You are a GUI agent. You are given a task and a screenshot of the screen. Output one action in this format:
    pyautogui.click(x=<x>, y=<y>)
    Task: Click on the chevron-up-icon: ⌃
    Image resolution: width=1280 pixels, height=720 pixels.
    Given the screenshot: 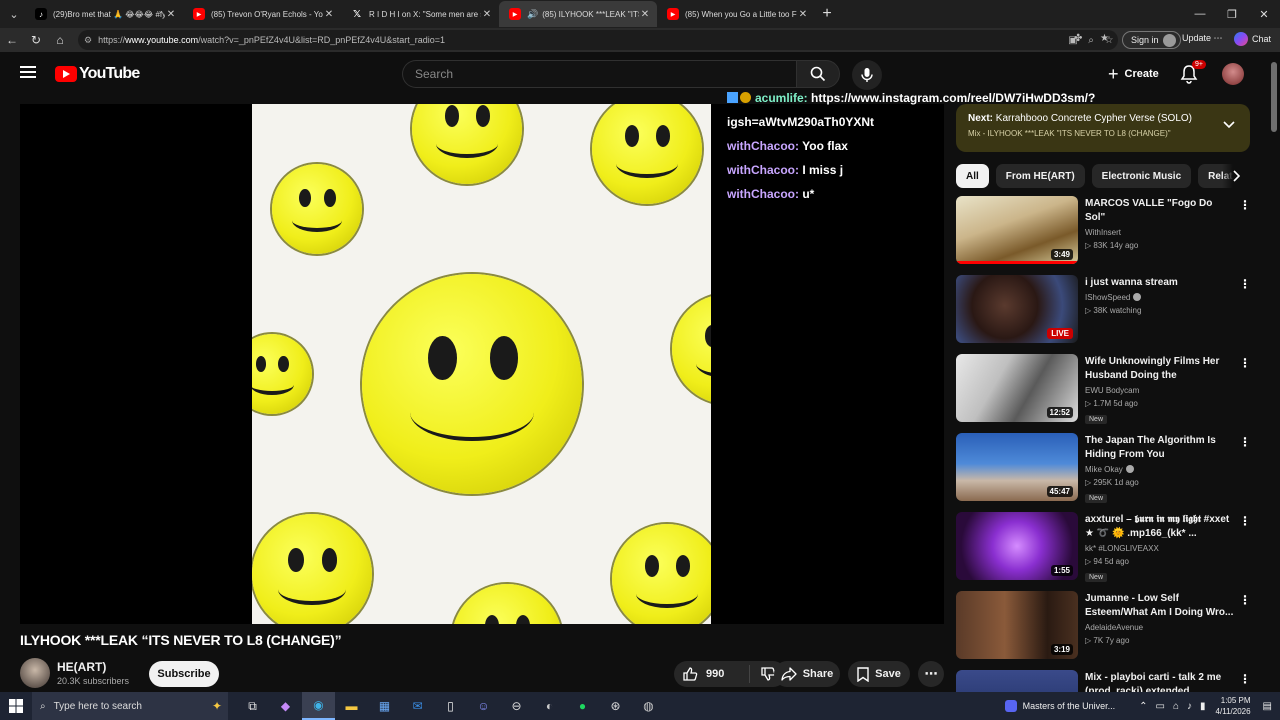 What is the action you would take?
    pyautogui.click(x=1143, y=706)
    